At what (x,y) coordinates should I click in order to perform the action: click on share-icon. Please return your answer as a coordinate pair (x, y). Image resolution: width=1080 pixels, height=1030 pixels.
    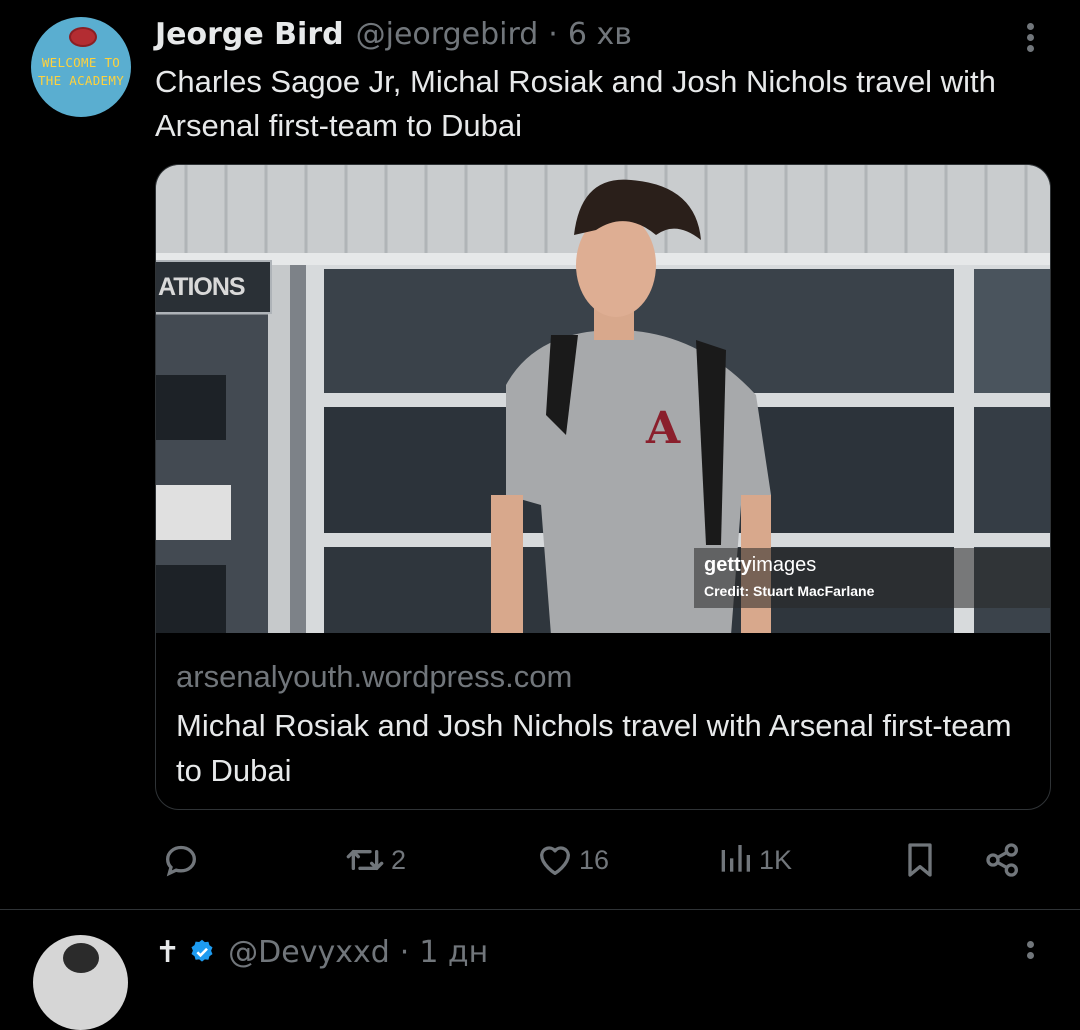
    Looking at the image, I should click on (1002, 860).